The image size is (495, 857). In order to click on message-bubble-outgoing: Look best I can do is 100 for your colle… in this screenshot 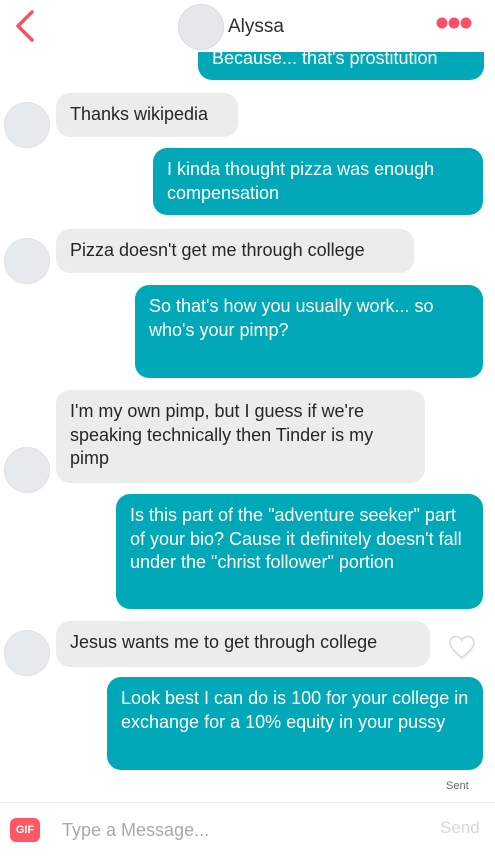, I will do `click(295, 723)`.